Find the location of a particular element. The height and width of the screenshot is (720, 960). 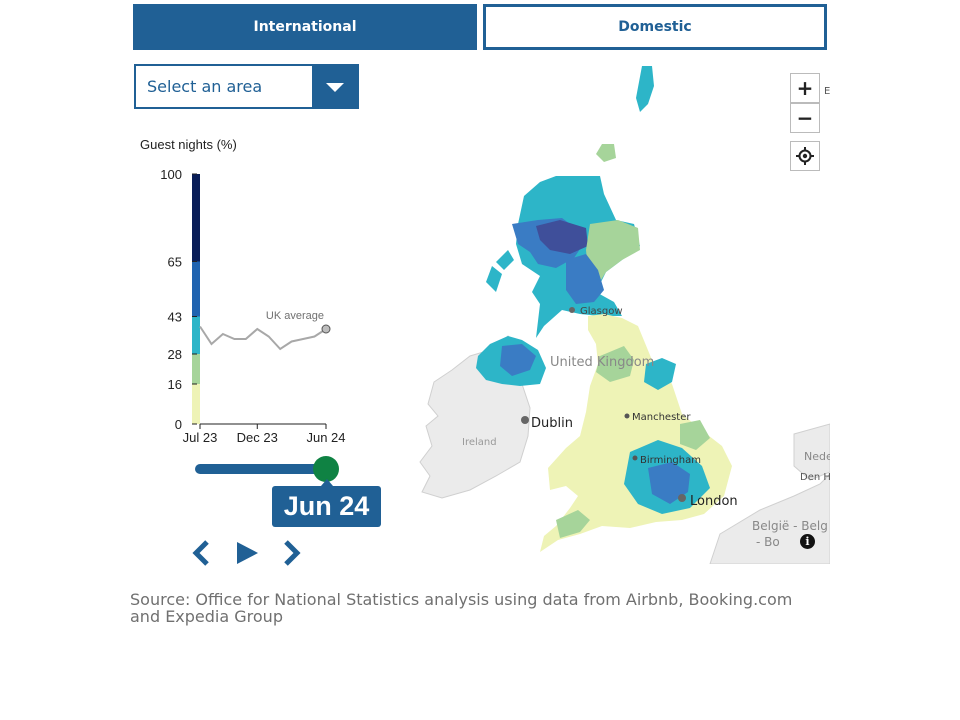

series-line is located at coordinates (263, 338).